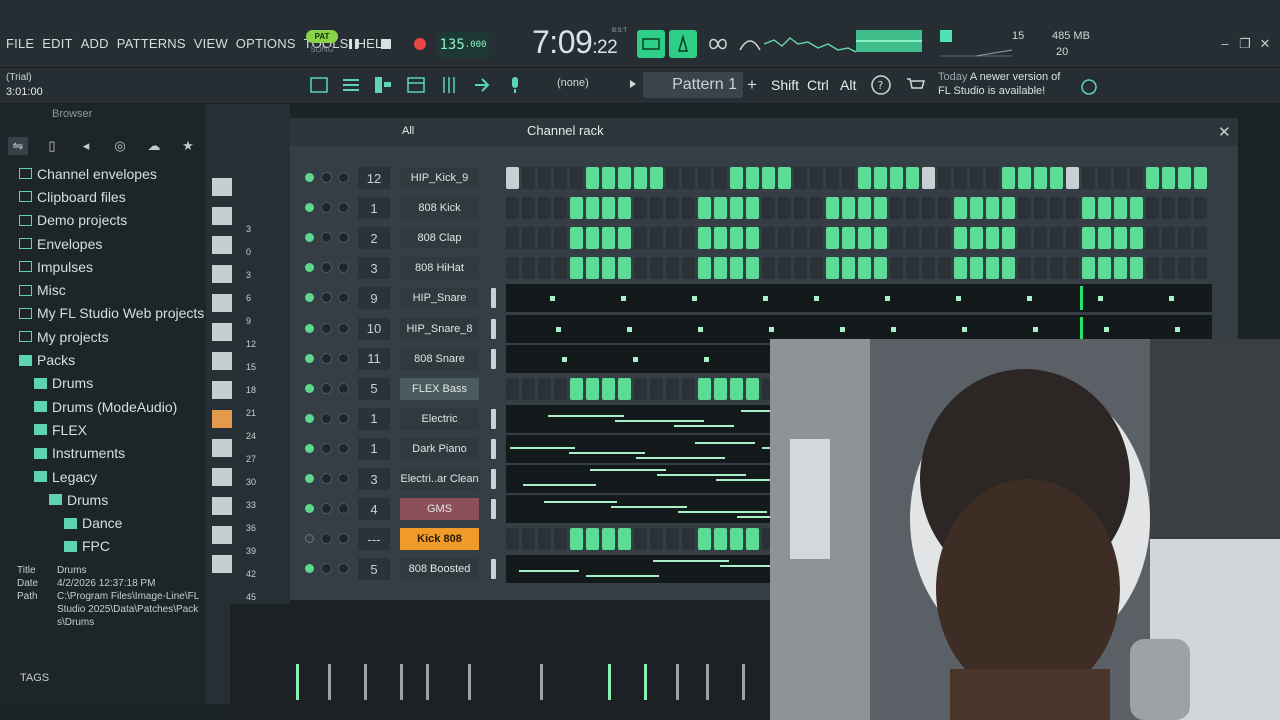  Describe the element at coordinates (449, 85) in the screenshot. I see `mixer-button` at that location.